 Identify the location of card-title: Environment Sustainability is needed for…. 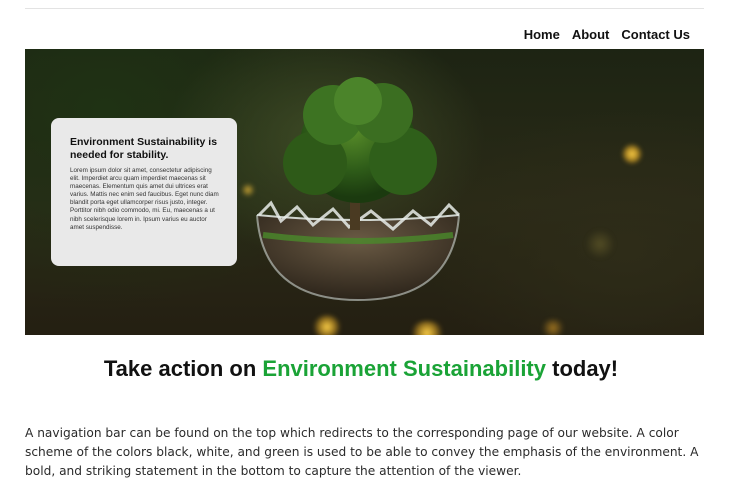
(144, 148).